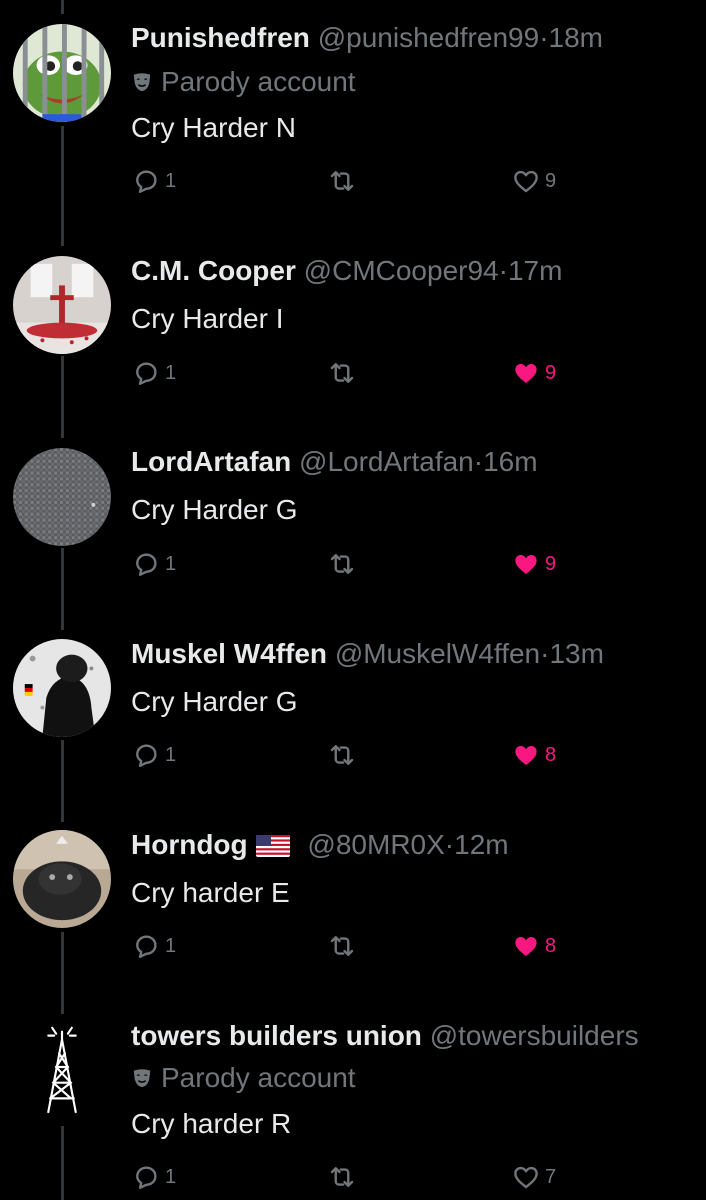 The width and height of the screenshot is (706, 1200). I want to click on tweet-header: Horndog @80MR0X·12m, so click(320, 845).